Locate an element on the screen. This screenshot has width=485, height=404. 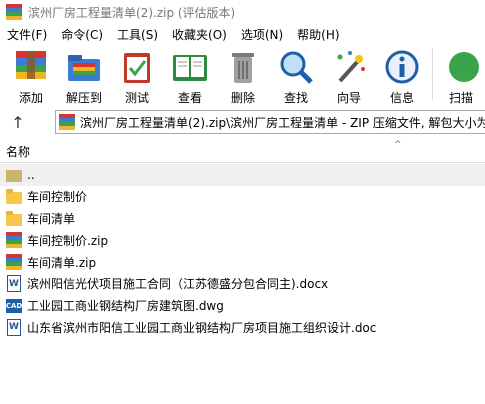
find-button: 查找 is located at coordinates (296, 75).